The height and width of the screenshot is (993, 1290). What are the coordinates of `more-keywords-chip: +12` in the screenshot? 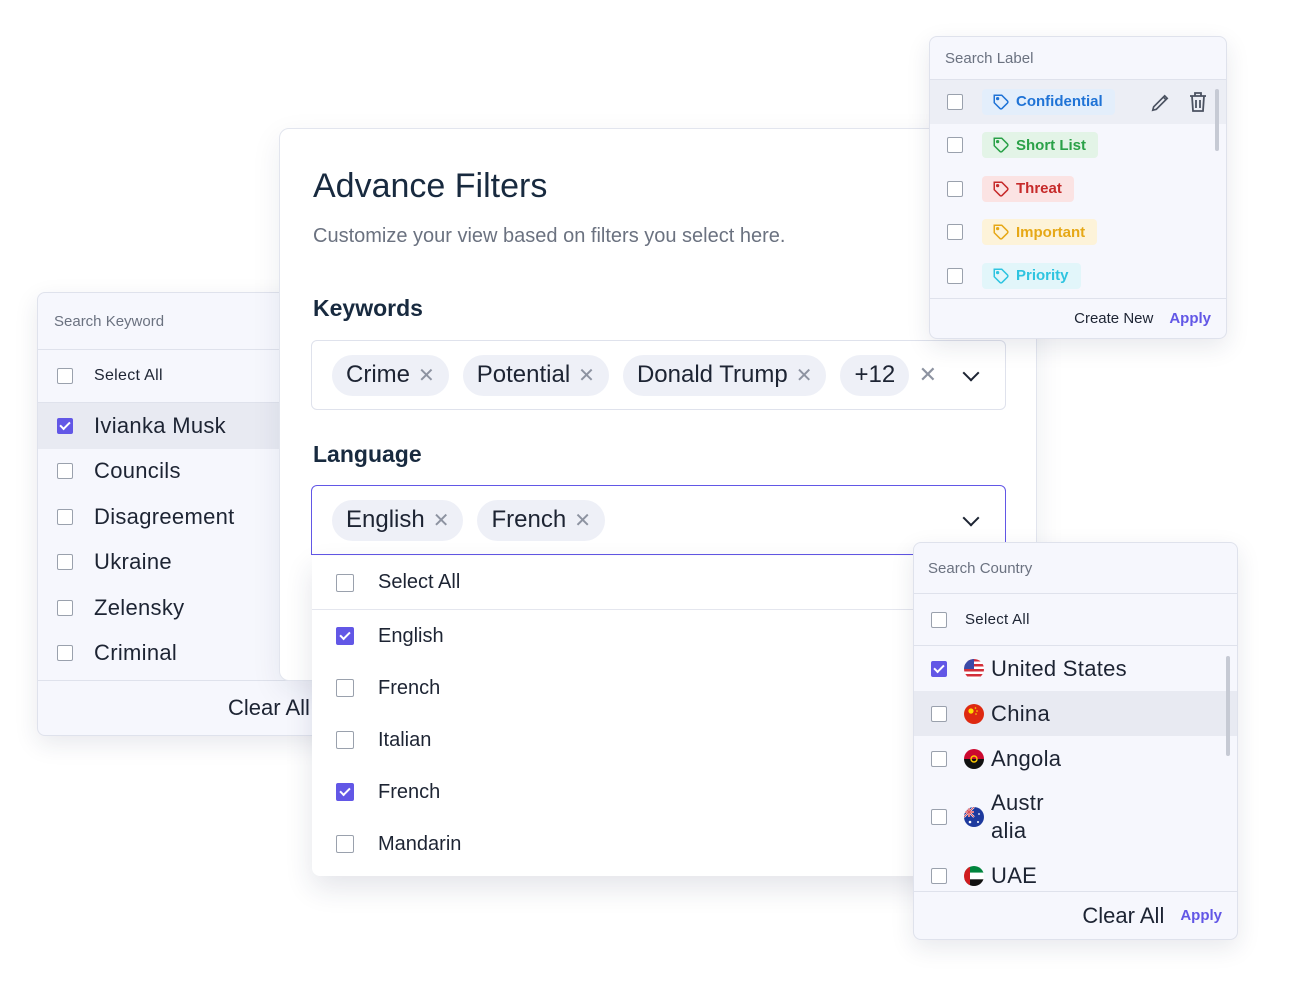 It's located at (875, 375).